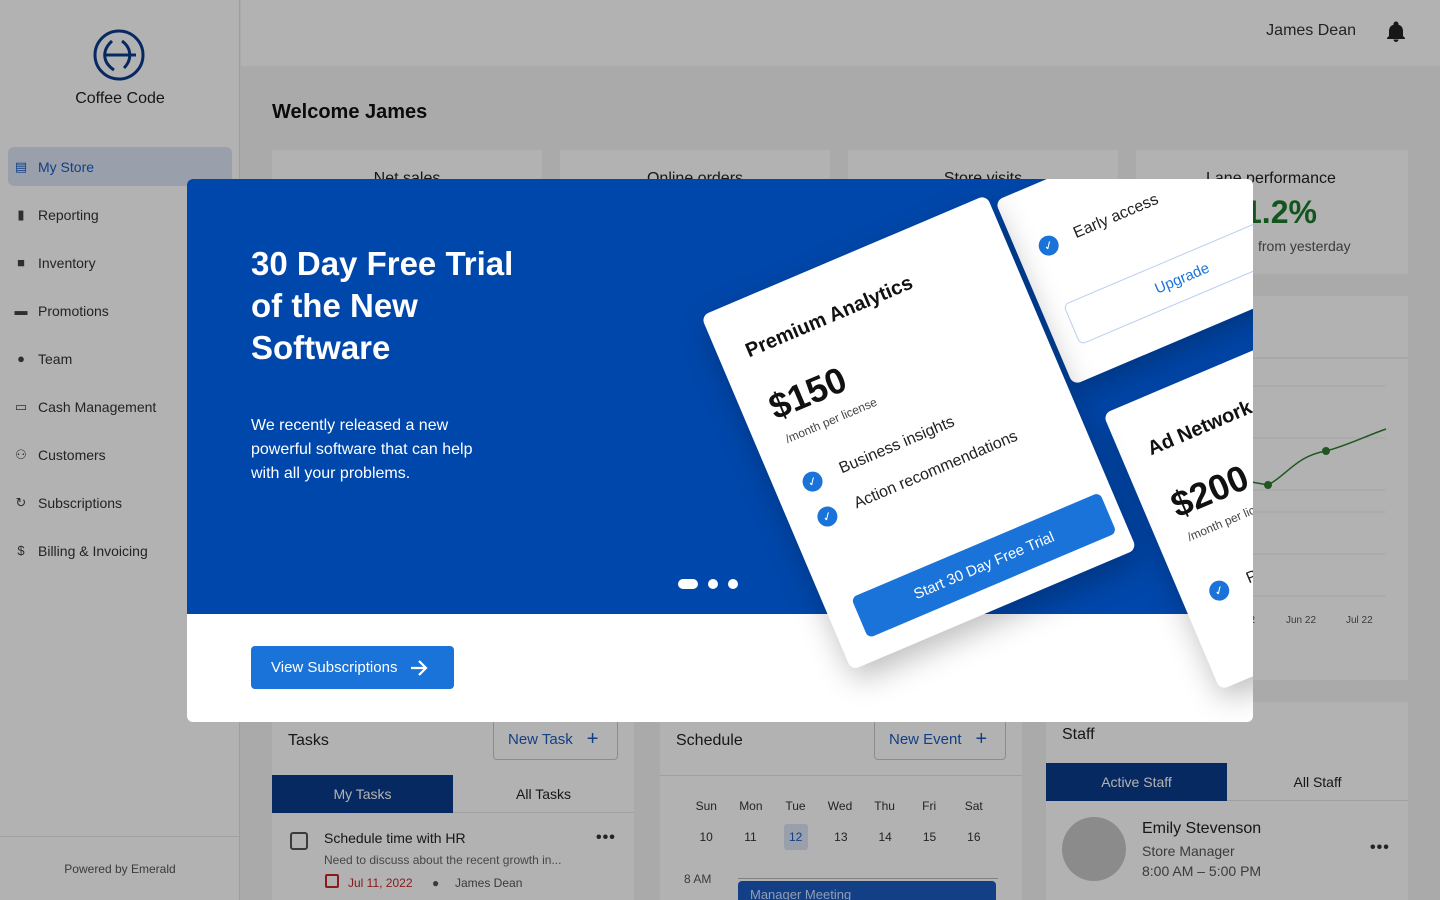  I want to click on view-subscriptions-button: View Subscriptions, so click(352, 667).